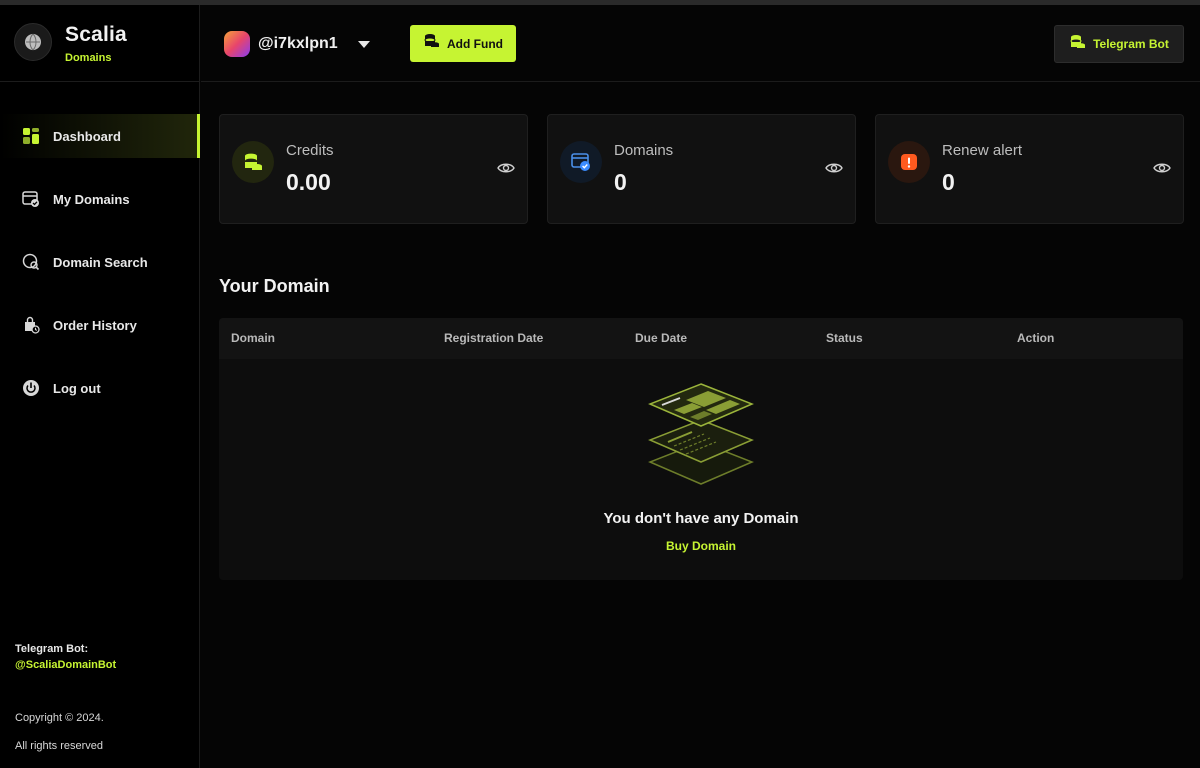 The height and width of the screenshot is (768, 1200). What do you see at coordinates (77, 388) in the screenshot?
I see `sidebar-item-label: Log out` at bounding box center [77, 388].